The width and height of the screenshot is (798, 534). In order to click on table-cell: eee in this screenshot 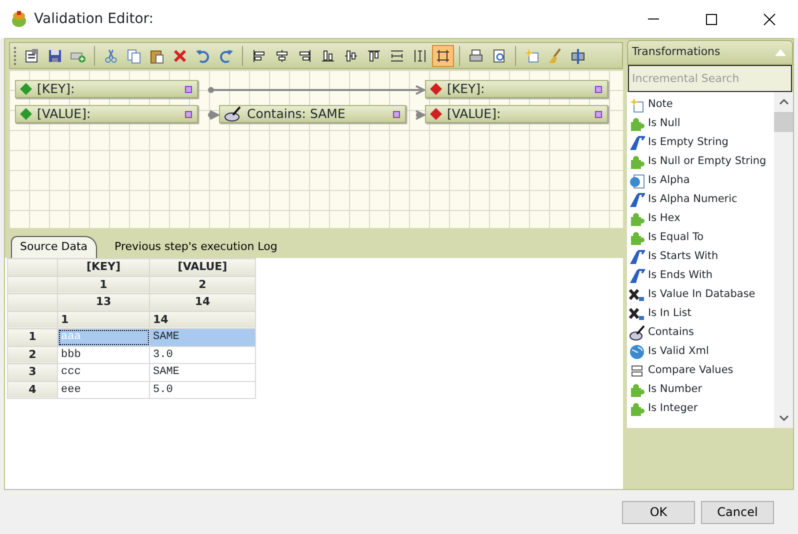, I will do `click(104, 389)`.